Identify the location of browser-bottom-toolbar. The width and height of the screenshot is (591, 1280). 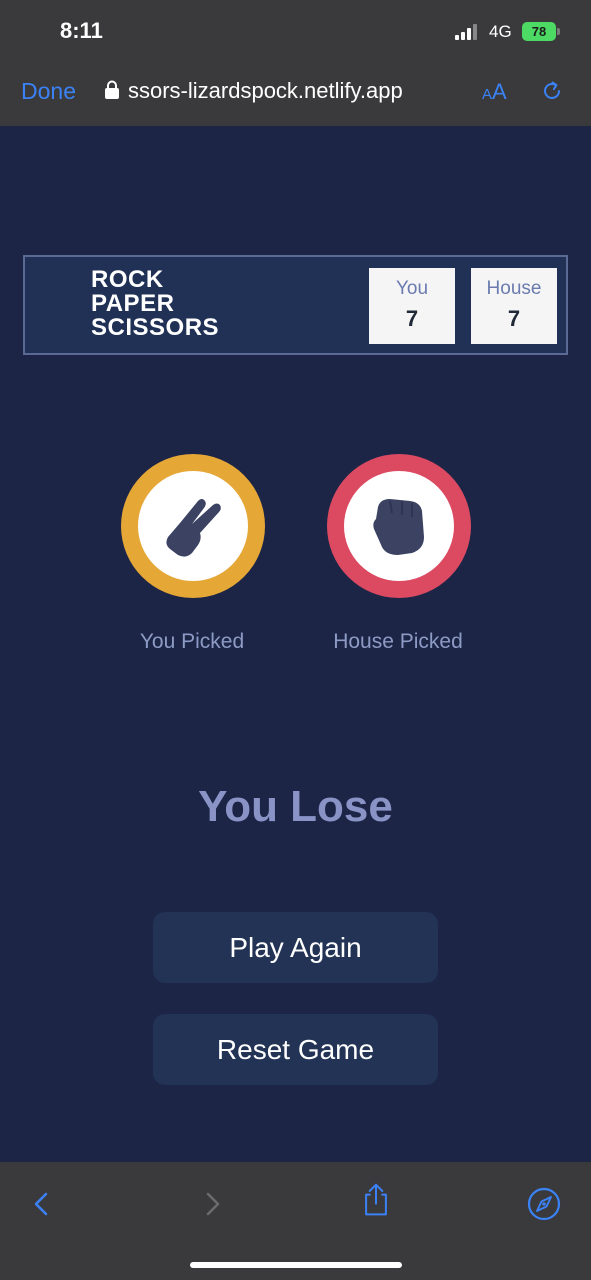
(295, 1221).